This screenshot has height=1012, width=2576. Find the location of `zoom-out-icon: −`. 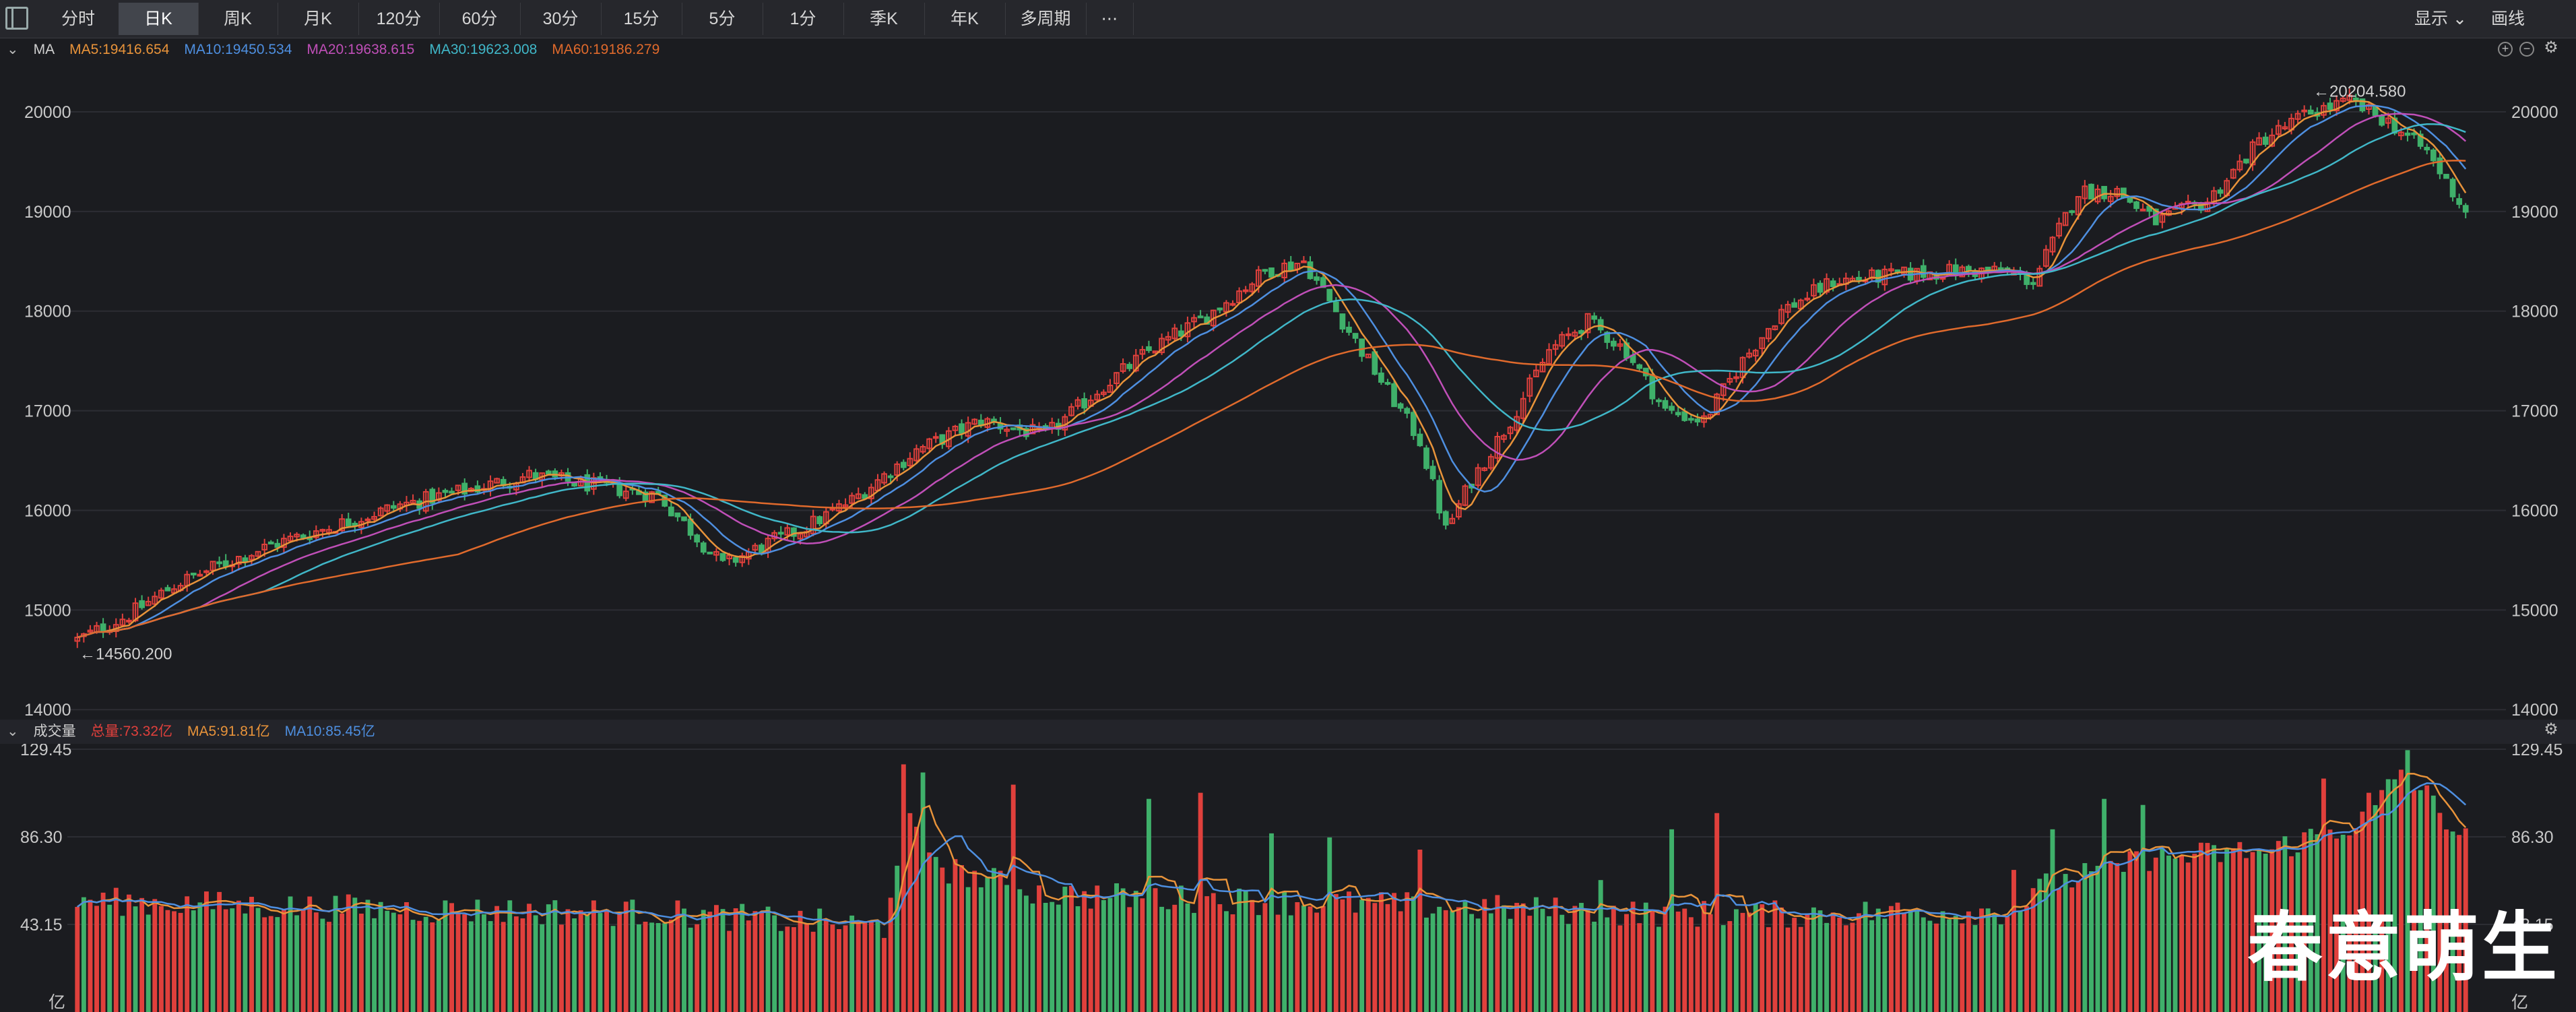

zoom-out-icon: − is located at coordinates (2526, 50).